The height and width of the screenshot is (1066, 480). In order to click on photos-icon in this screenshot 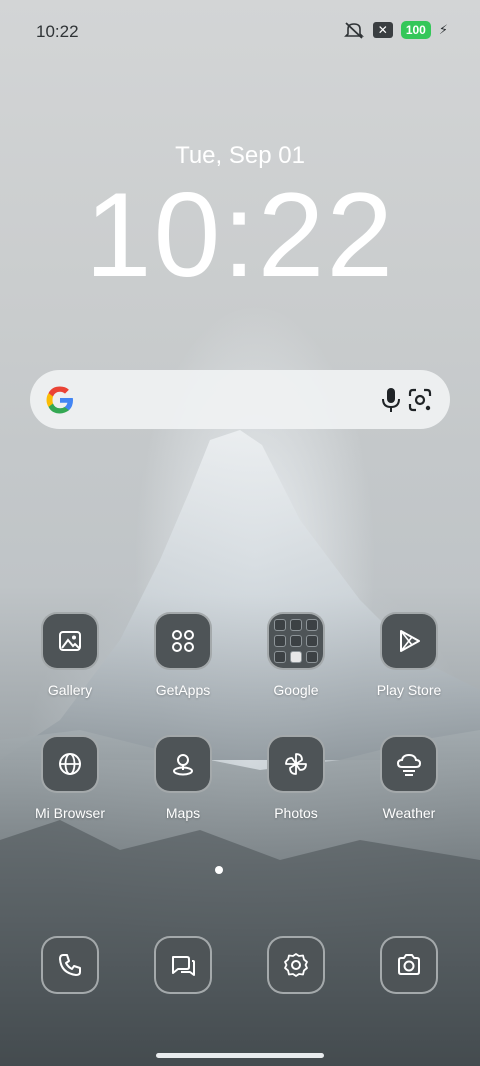, I will do `click(296, 764)`.